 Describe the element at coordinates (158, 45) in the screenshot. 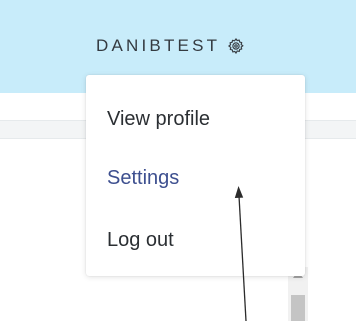

I see `username-label: DANIBTEST` at that location.